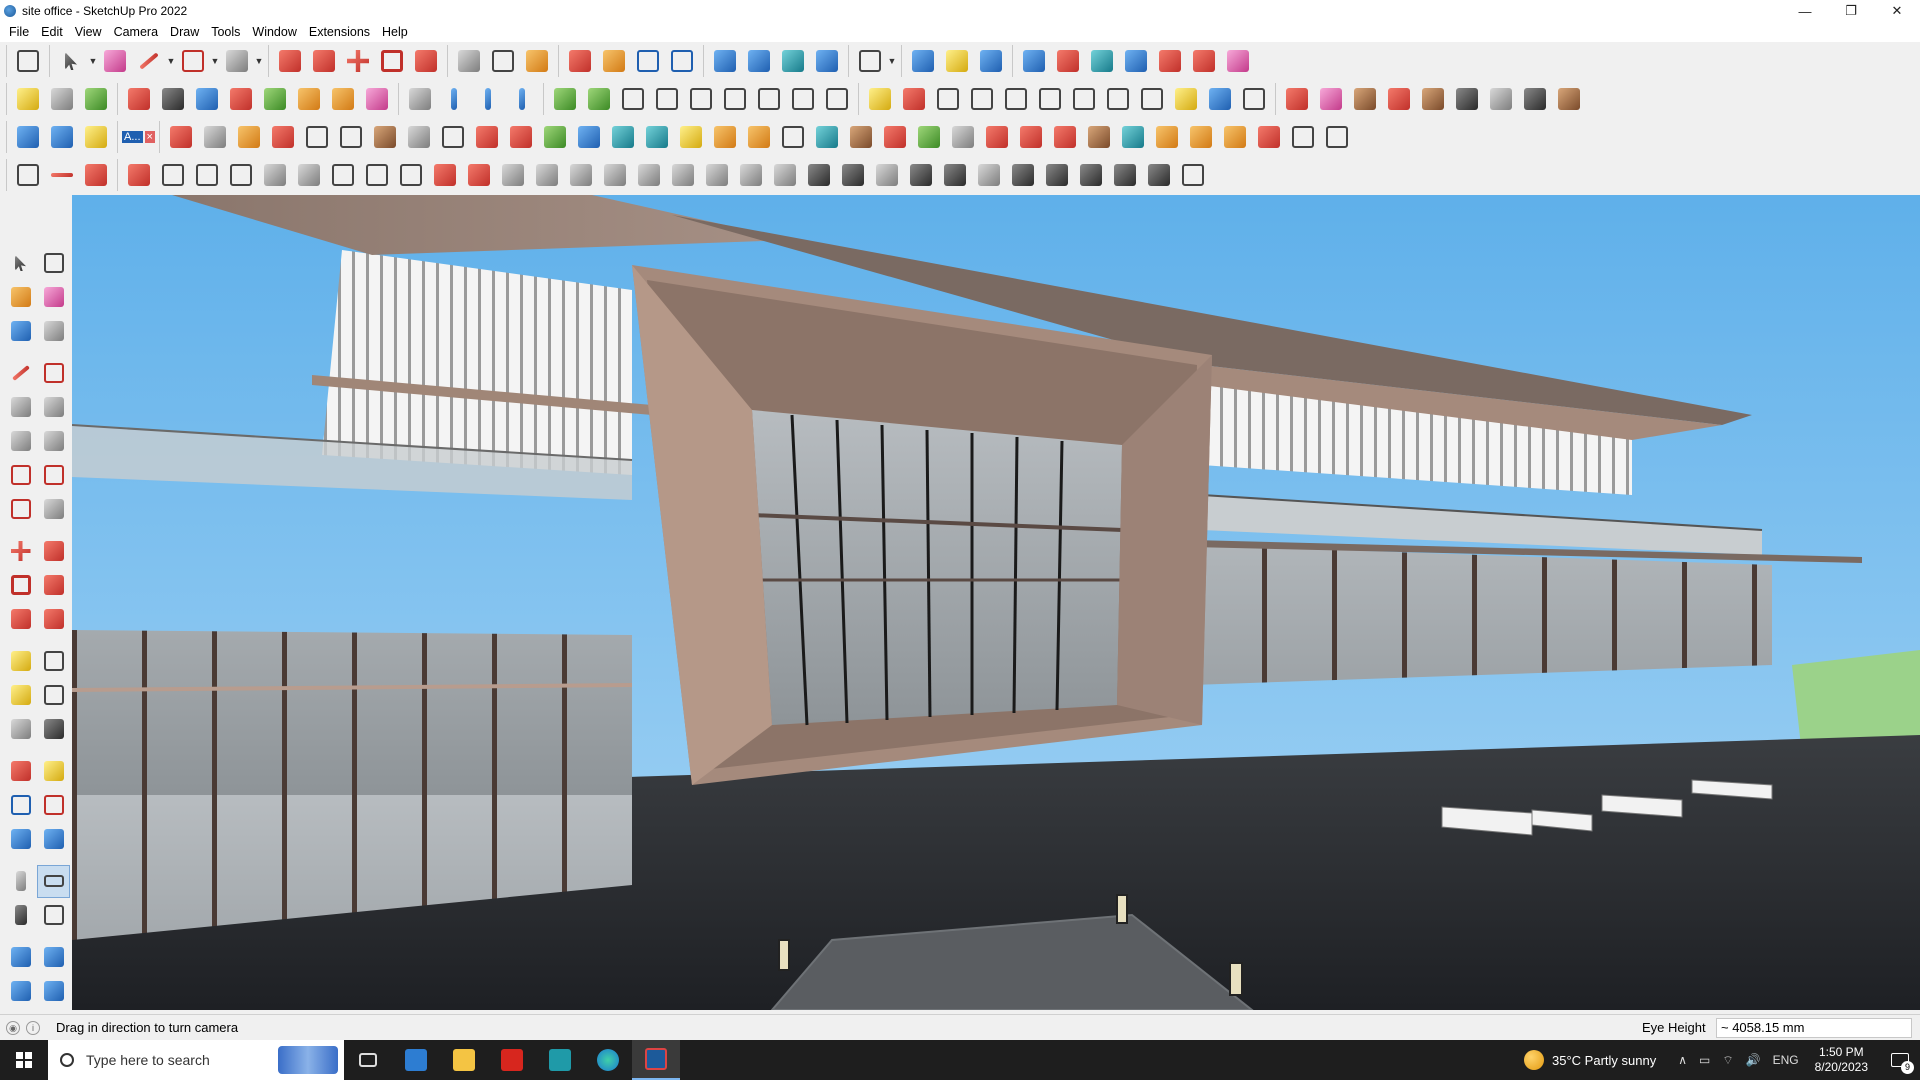 The image size is (1920, 1080). I want to click on zoom-extents-tool, so click(28, 61).